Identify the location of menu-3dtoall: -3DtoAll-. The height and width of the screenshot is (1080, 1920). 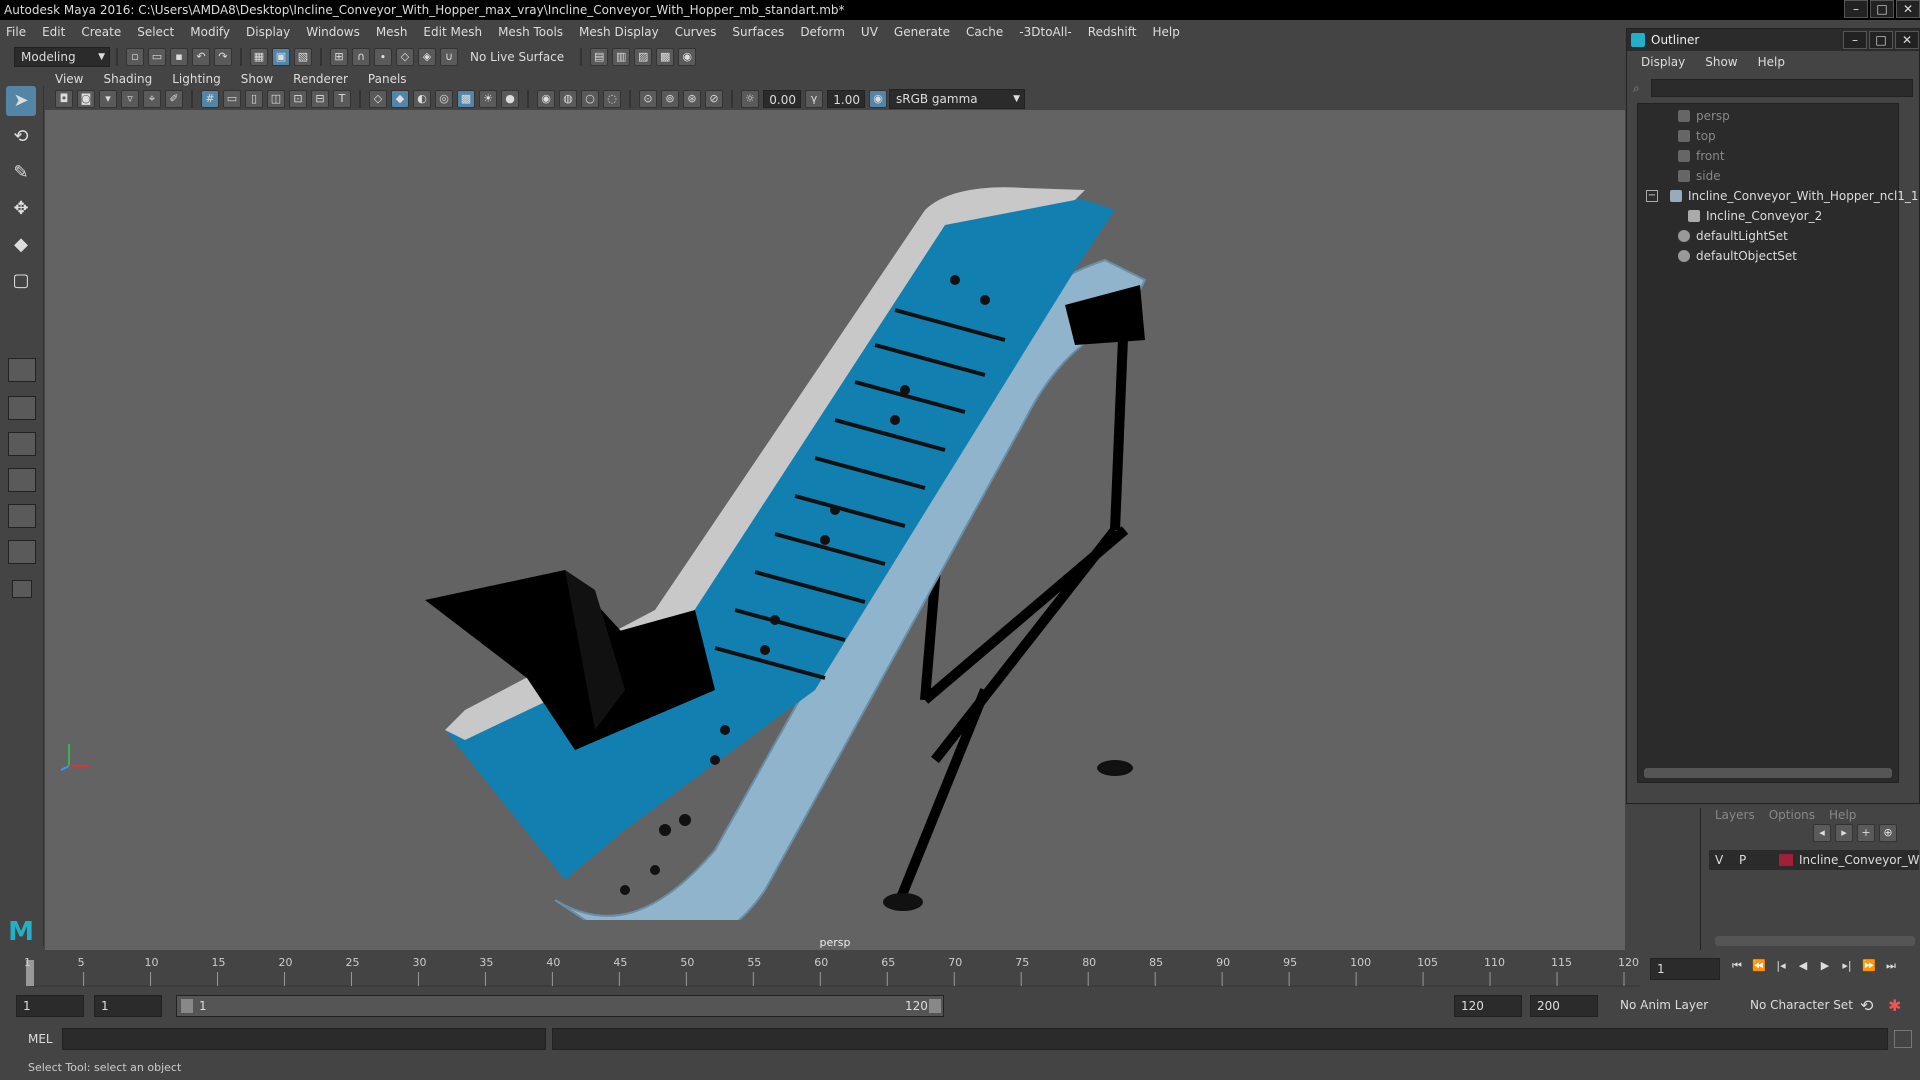
(1045, 32).